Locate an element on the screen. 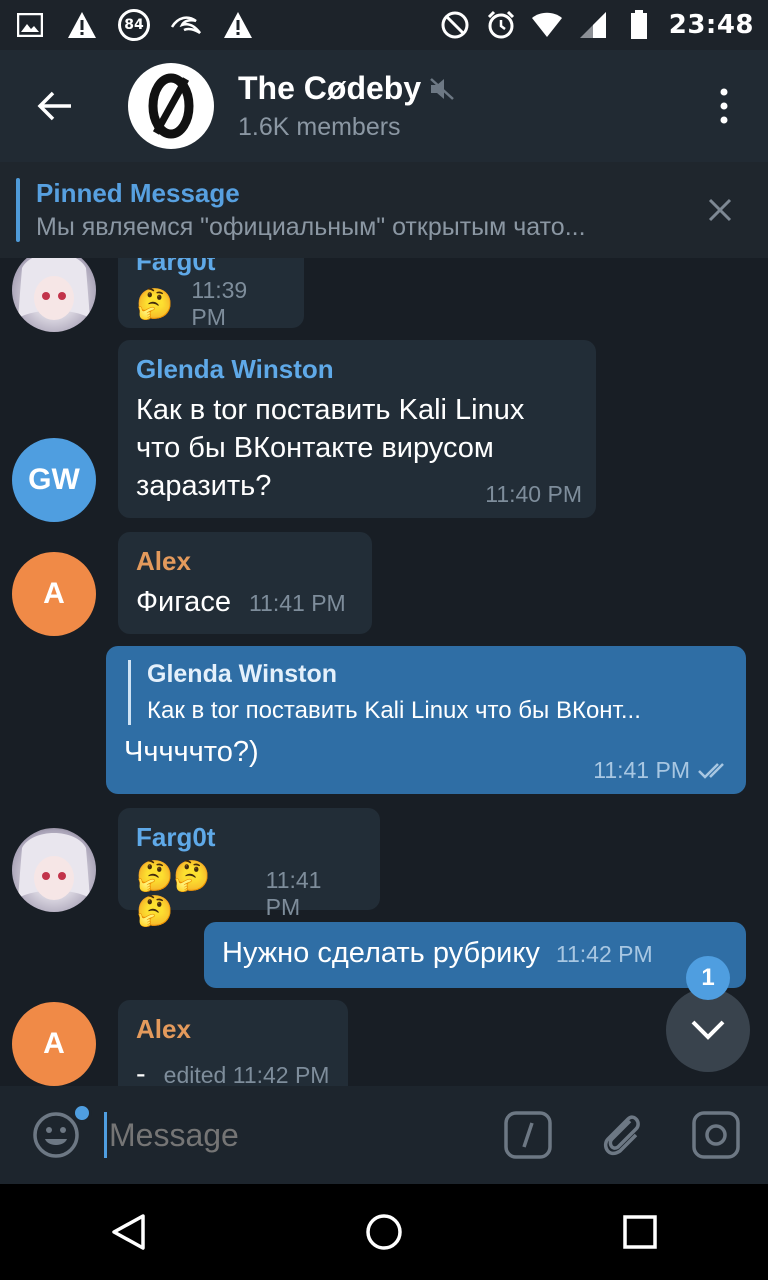 The width and height of the screenshot is (768, 1280). message-text: Фигасе is located at coordinates (183, 602).